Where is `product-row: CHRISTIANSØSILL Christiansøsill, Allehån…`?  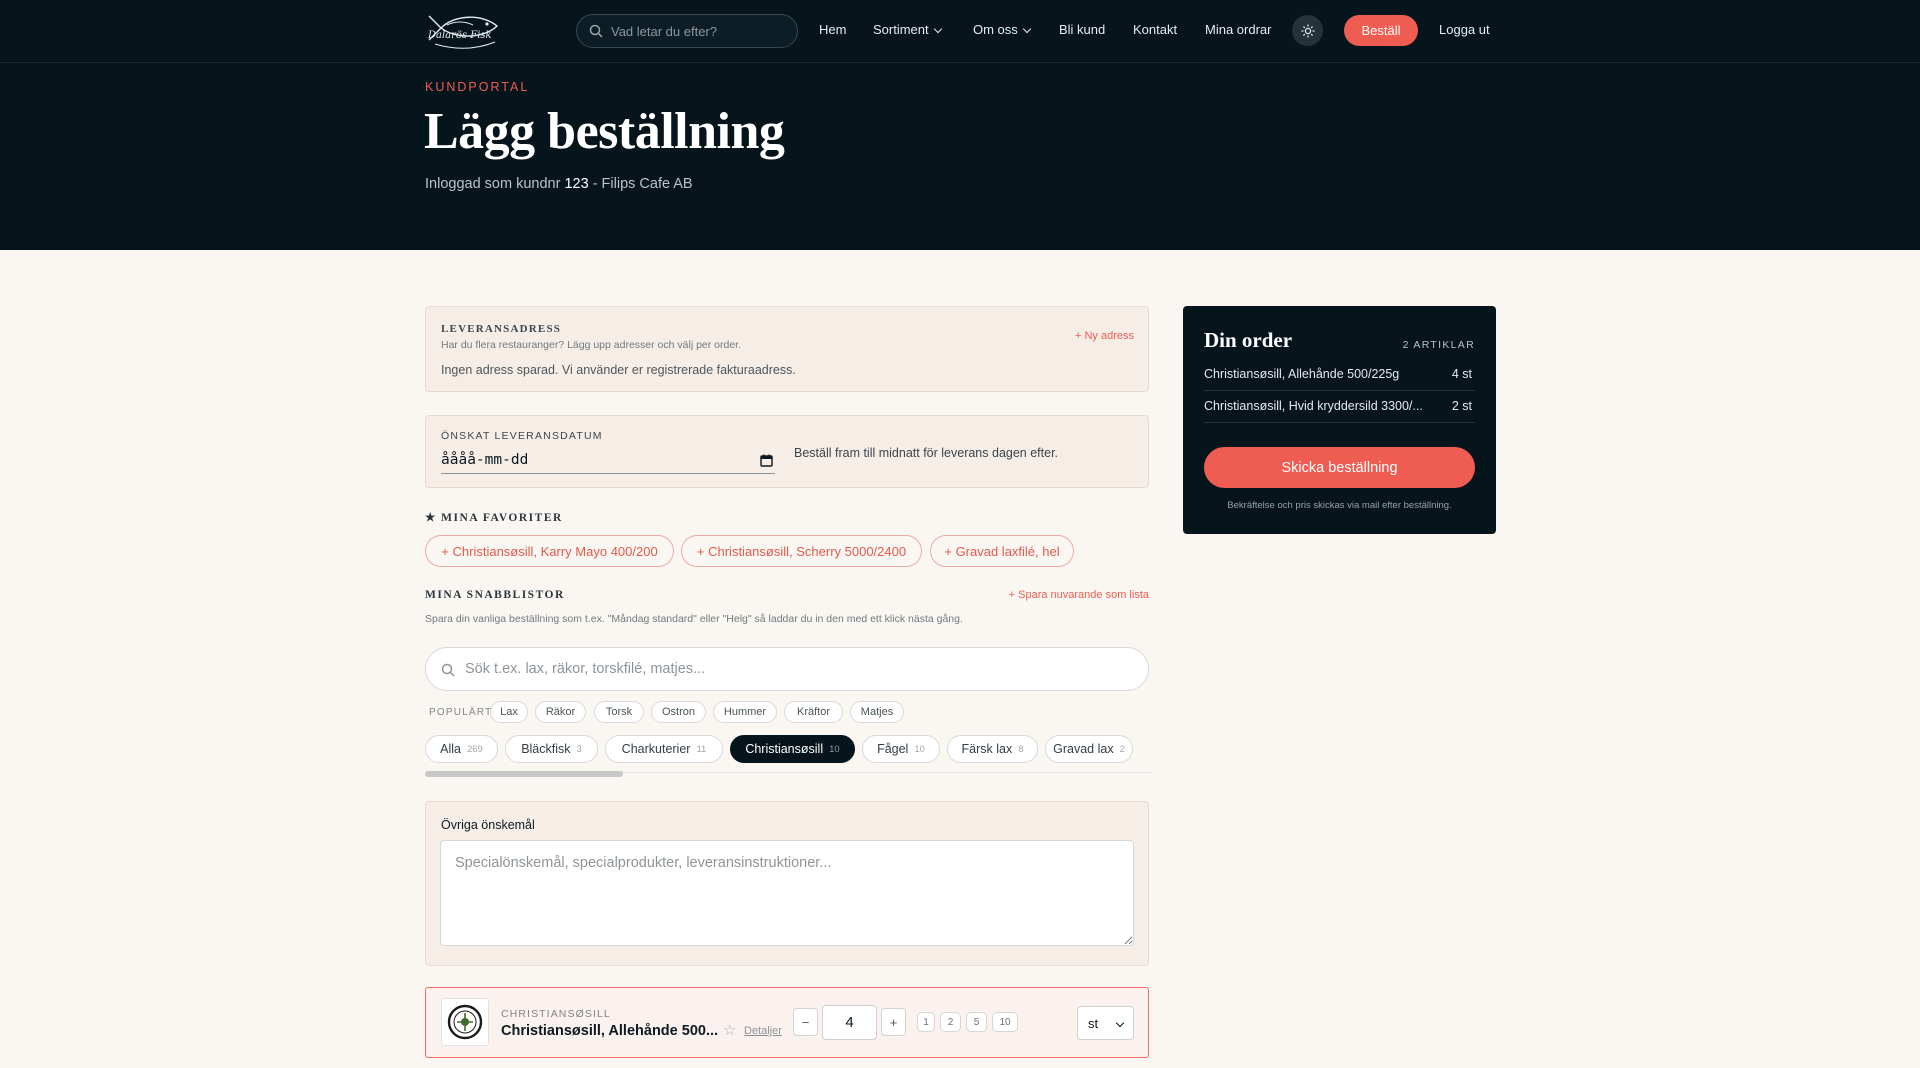 product-row: CHRISTIANSØSILL Christiansøsill, Allehån… is located at coordinates (787, 1022).